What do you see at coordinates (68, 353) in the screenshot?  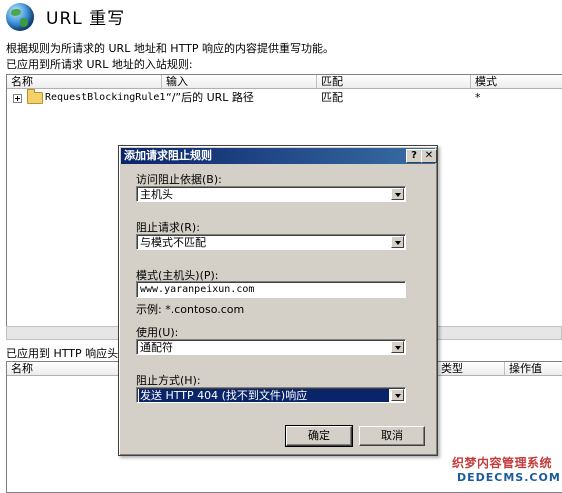 I see `outbound-rules-caption: 已应用到 HTTP 响应头或` at bounding box center [68, 353].